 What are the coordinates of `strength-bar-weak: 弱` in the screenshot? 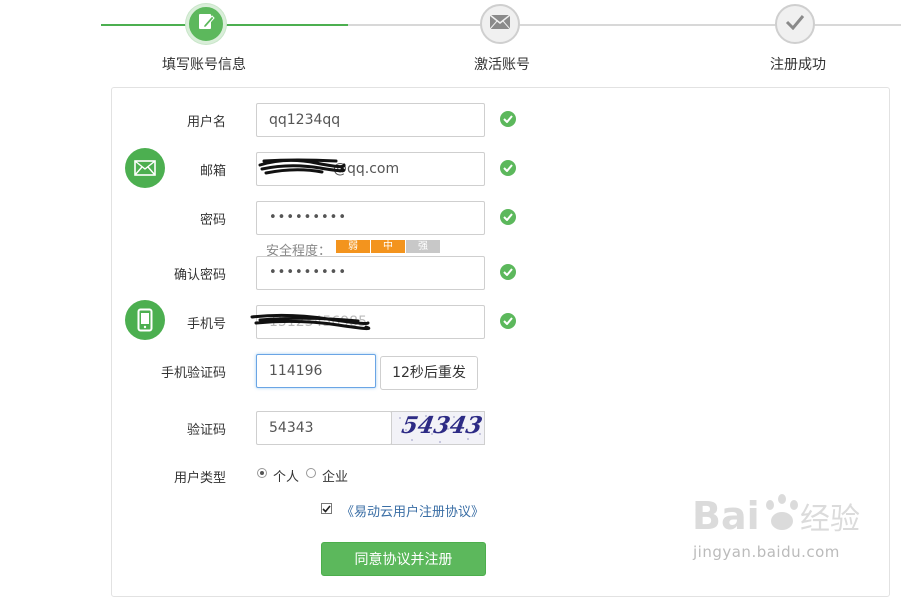 It's located at (353, 246).